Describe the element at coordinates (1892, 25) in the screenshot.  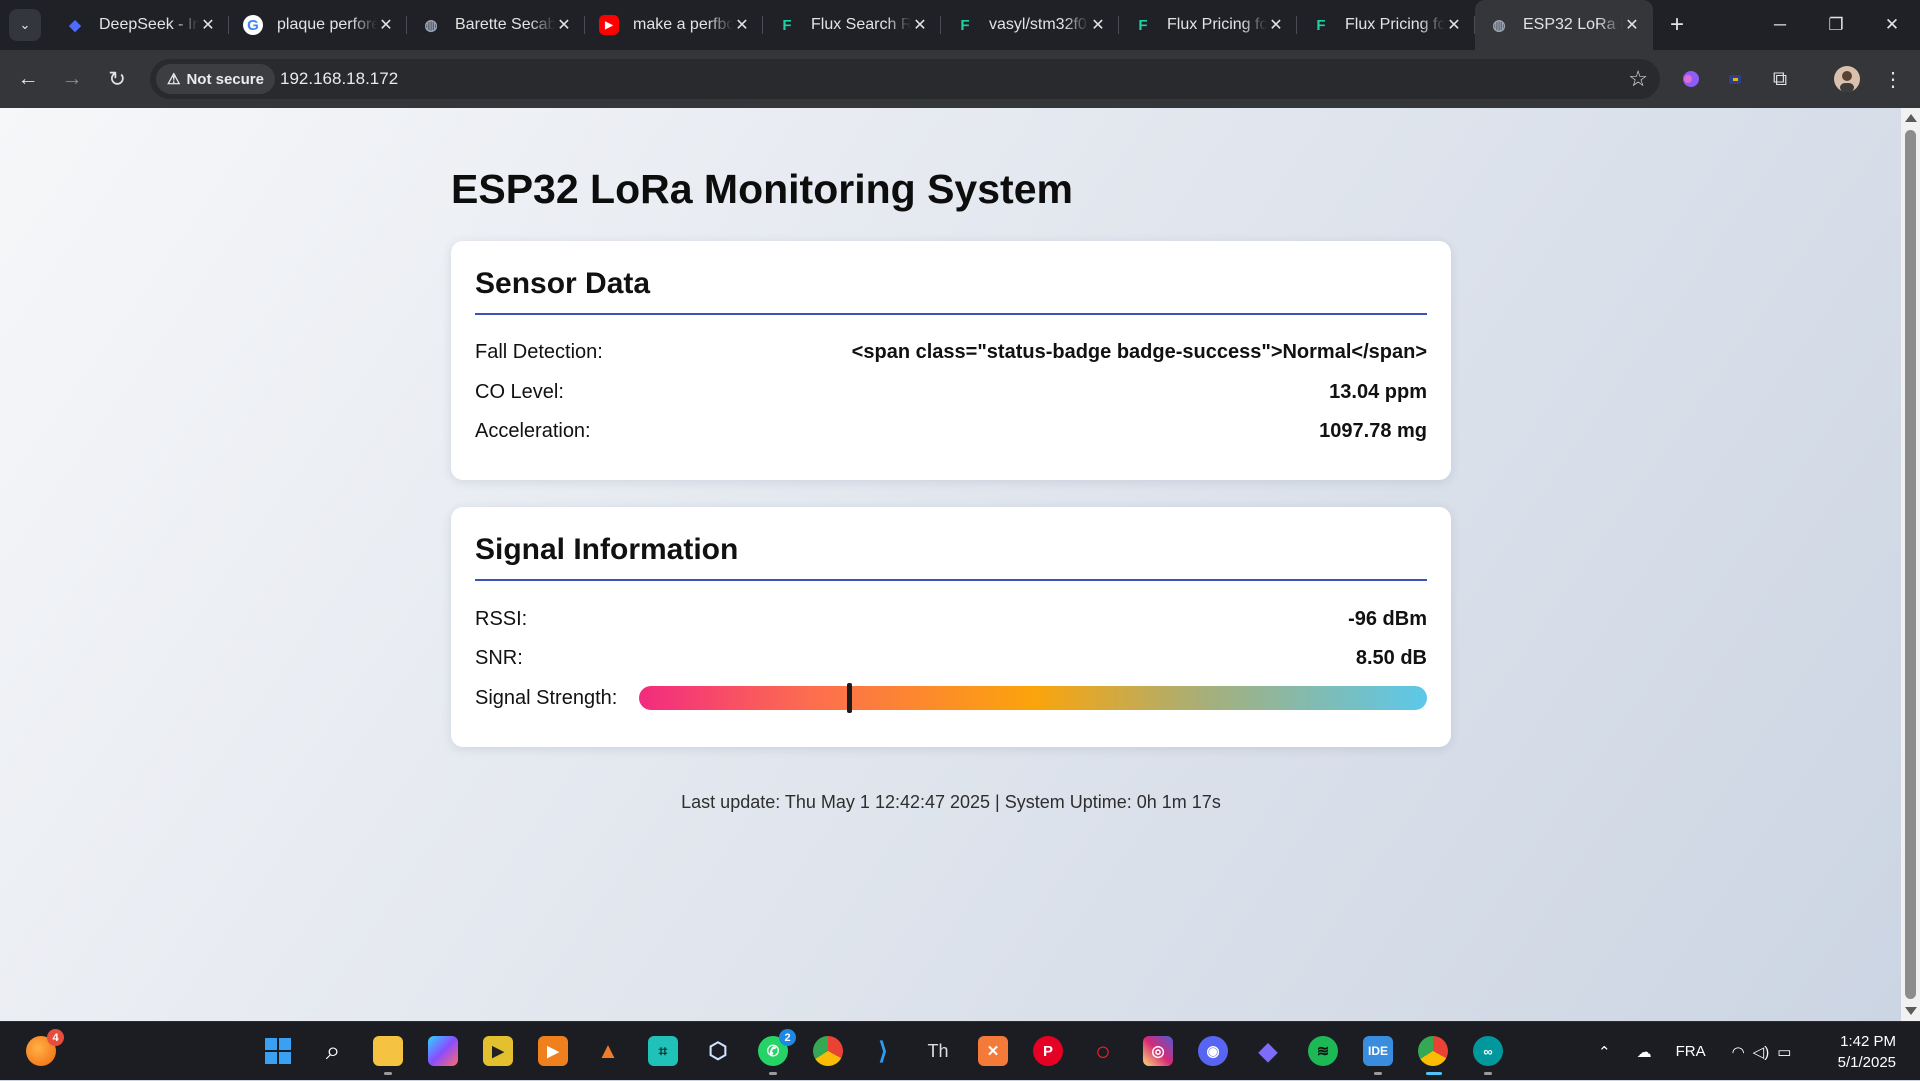
I see `window-close-icon: ✕` at that location.